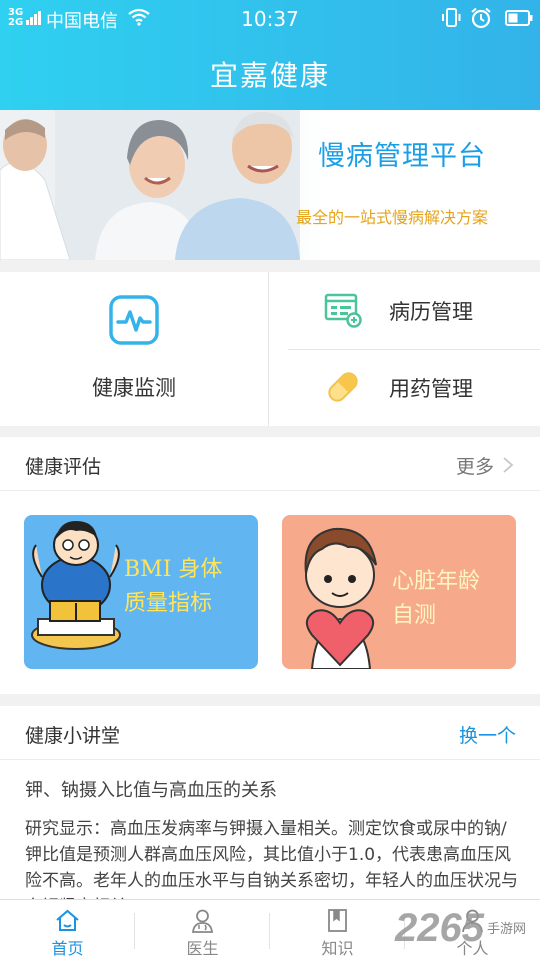 The width and height of the screenshot is (540, 960). I want to click on swap-article-button: 换一个, so click(487, 734).